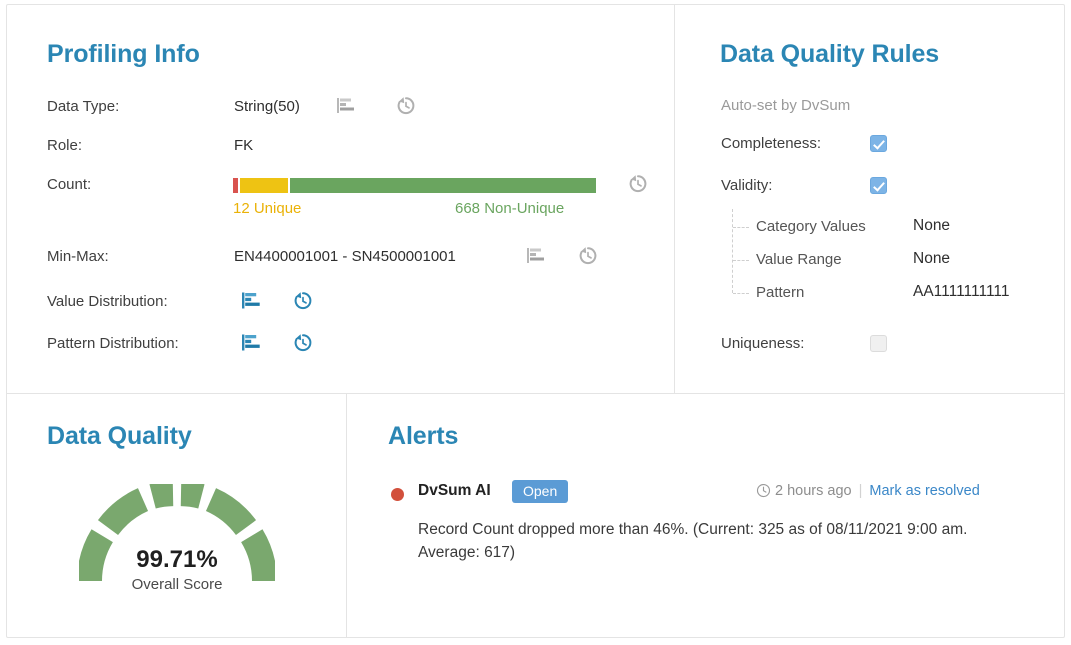 This screenshot has width=1071, height=645. What do you see at coordinates (540, 491) in the screenshot?
I see `alert-status-badge: Open` at bounding box center [540, 491].